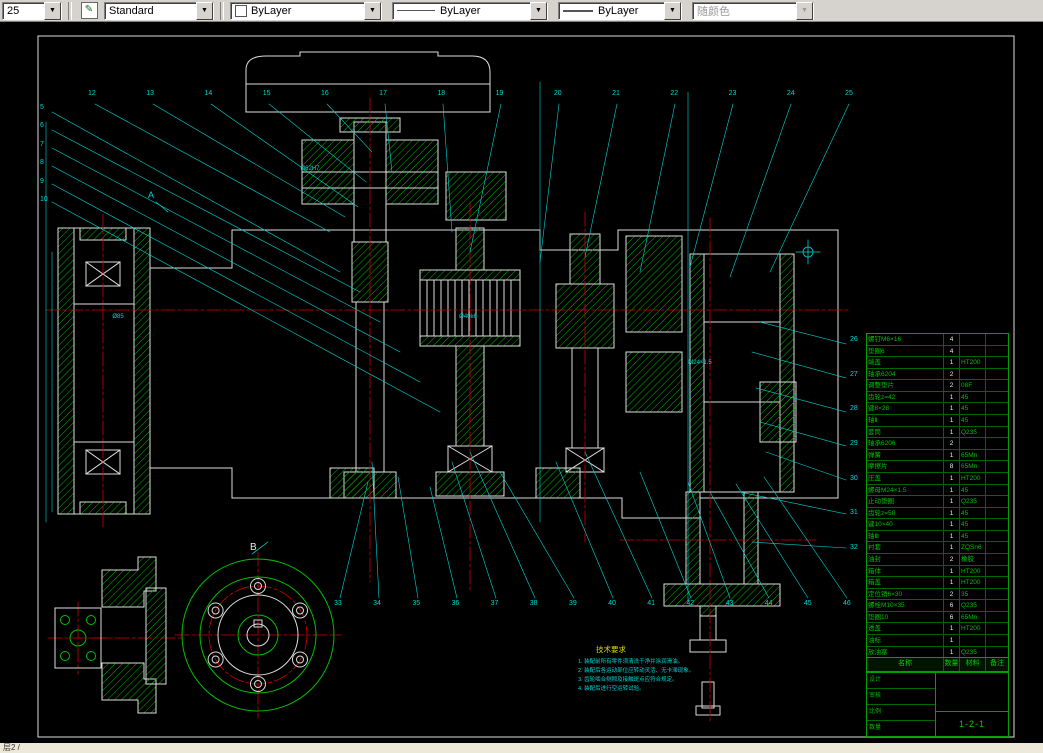  Describe the element at coordinates (937, 408) in the screenshot. I see `parts-row: 键8×28 1 45` at that location.